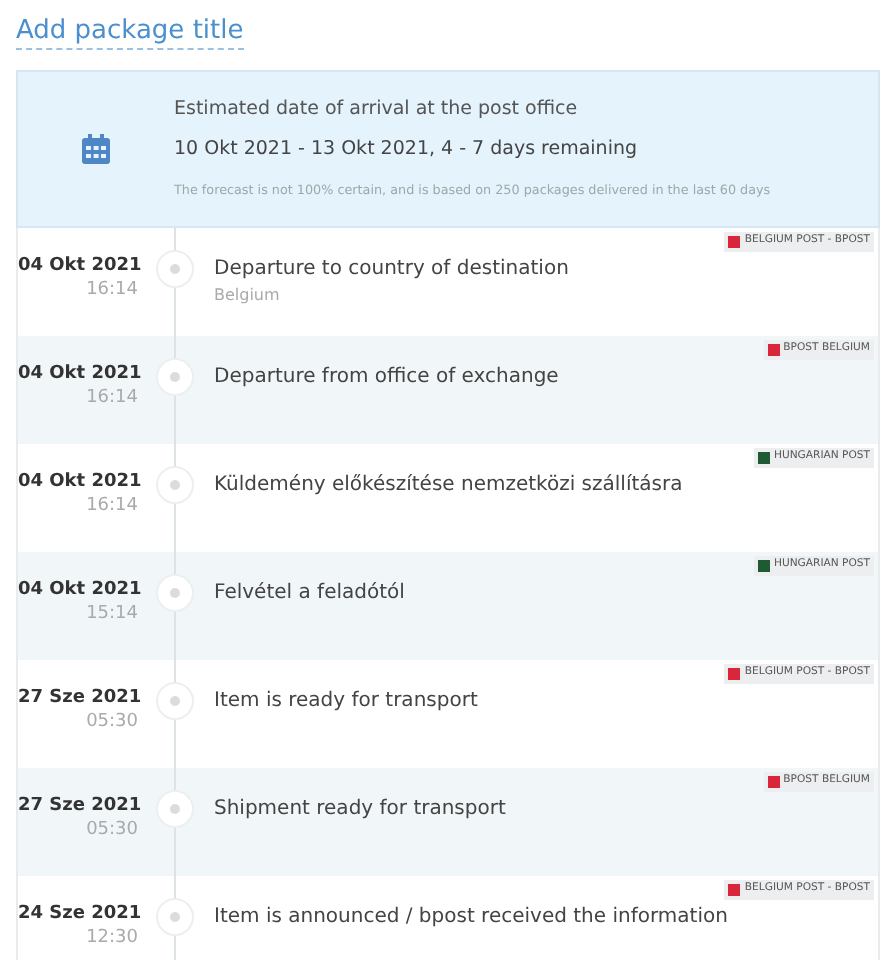 This screenshot has height=960, width=896. Describe the element at coordinates (130, 33) in the screenshot. I see `add-title-link: Add package title` at that location.